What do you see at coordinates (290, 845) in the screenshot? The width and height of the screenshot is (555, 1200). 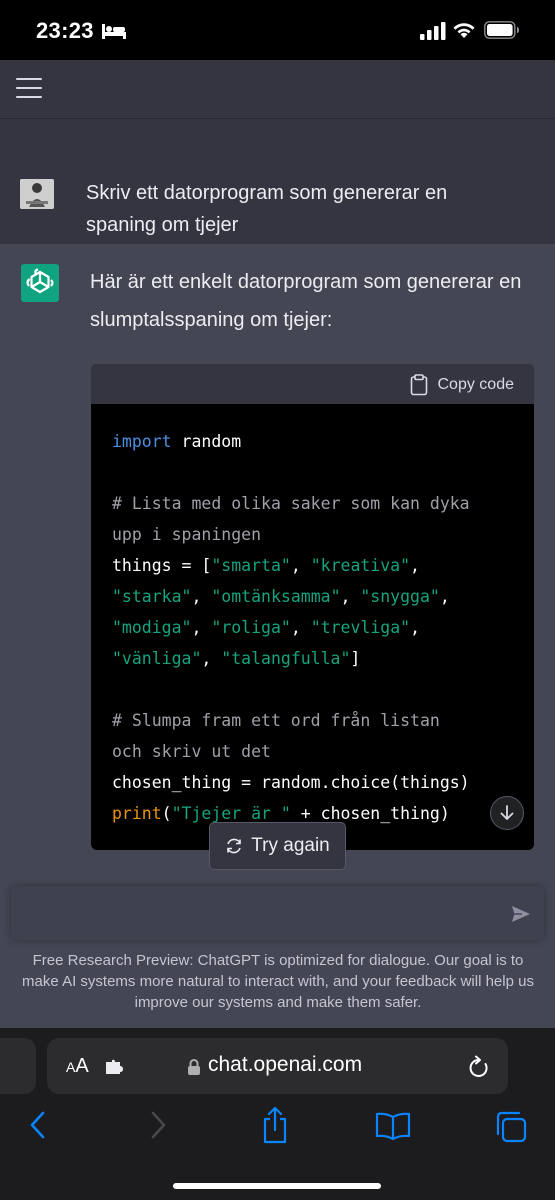 I see `try-again-label: Try again` at bounding box center [290, 845].